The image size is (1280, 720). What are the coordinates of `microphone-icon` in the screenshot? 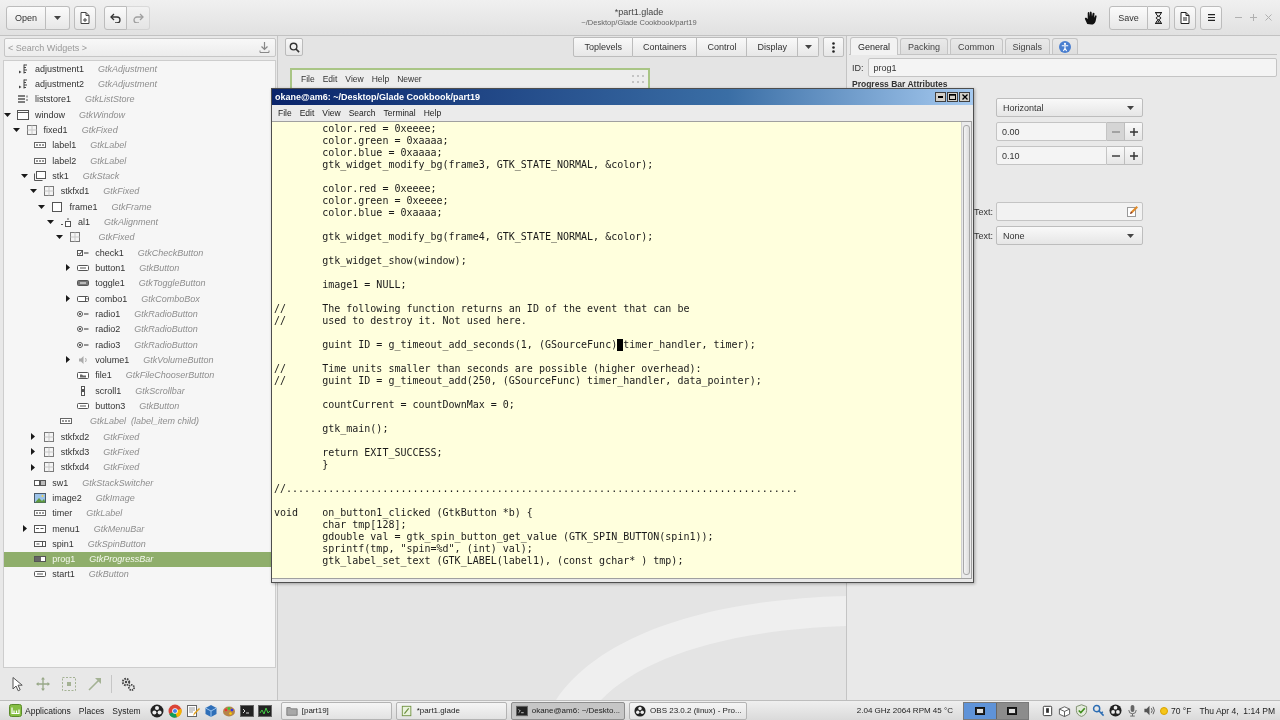 It's located at (1132, 710).